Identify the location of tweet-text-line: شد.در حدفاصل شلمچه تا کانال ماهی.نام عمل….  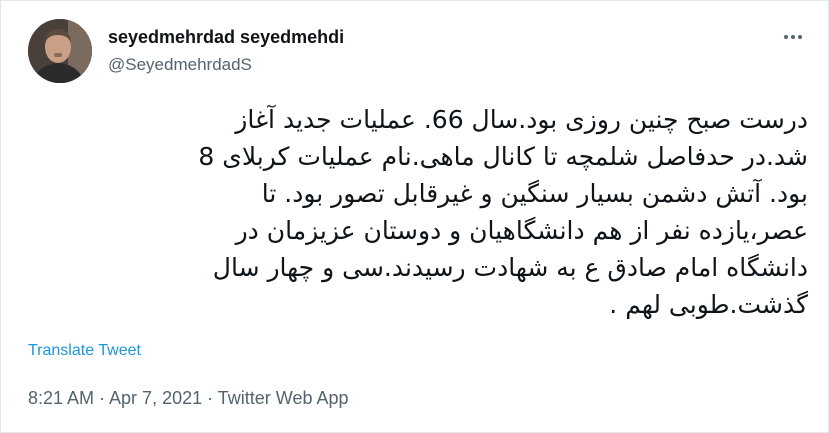
(503, 156).